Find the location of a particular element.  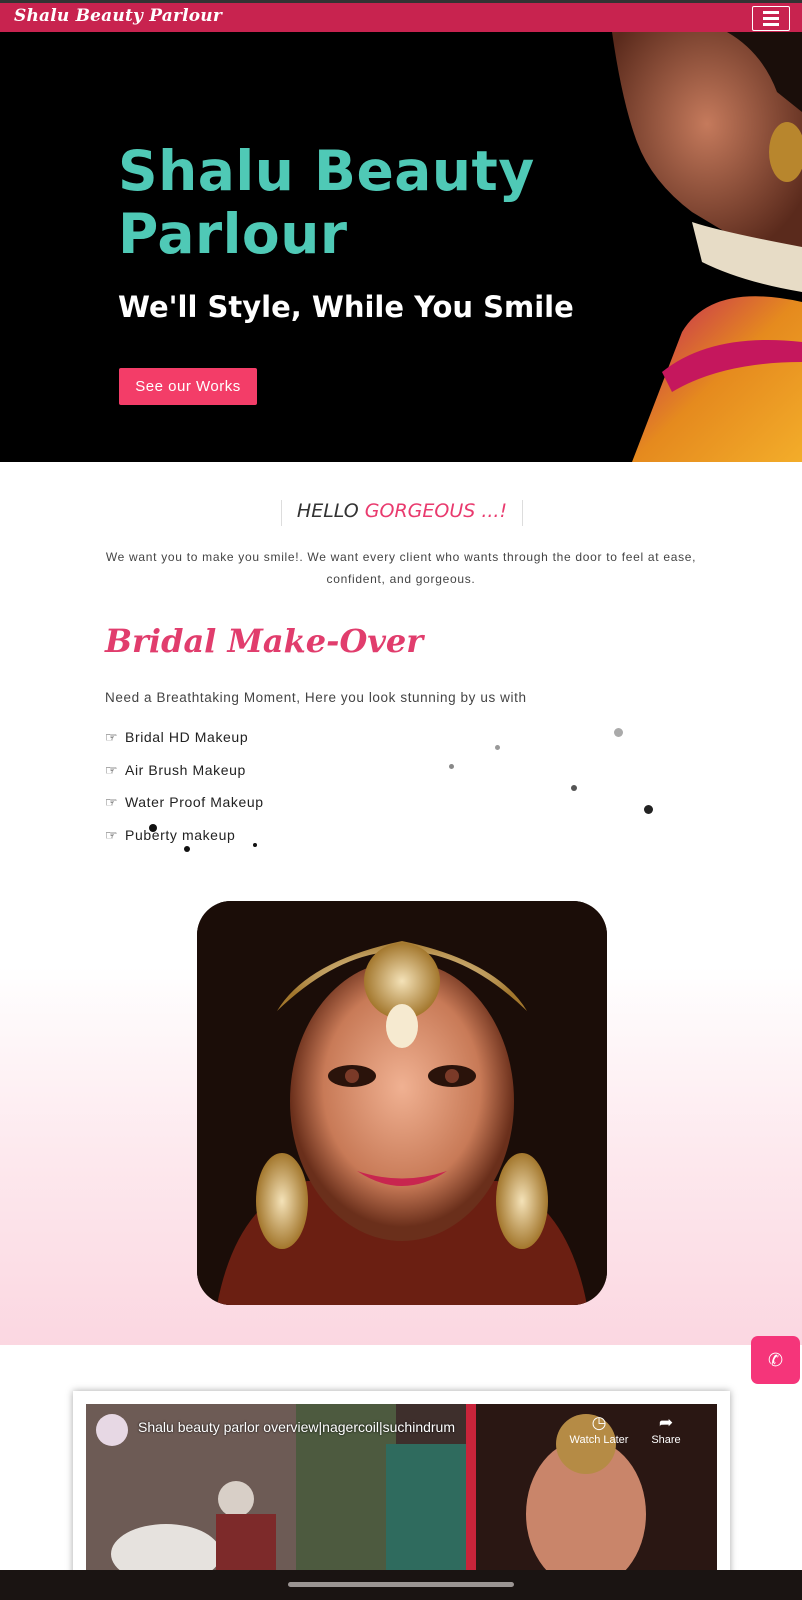

service-label: Water Proof Makeup is located at coordinates (194, 802).